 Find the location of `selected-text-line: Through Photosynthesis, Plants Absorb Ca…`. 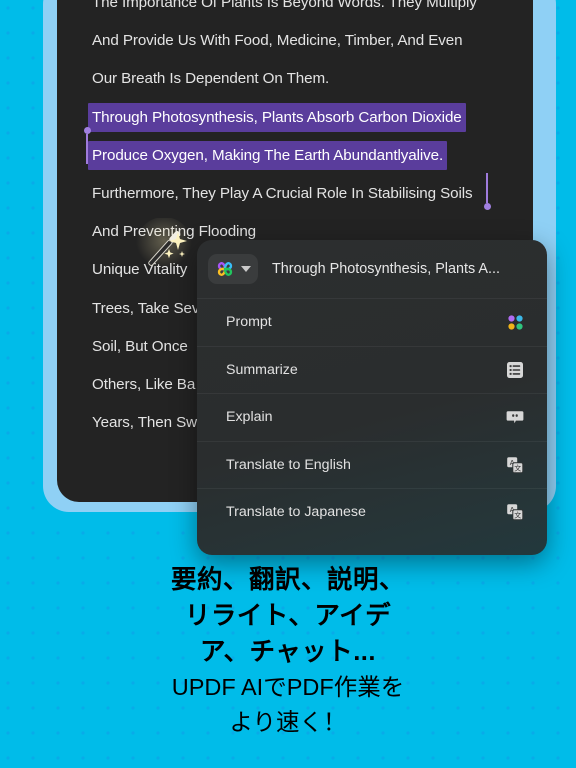

selected-text-line: Through Photosynthesis, Plants Absorb Ca… is located at coordinates (277, 117).